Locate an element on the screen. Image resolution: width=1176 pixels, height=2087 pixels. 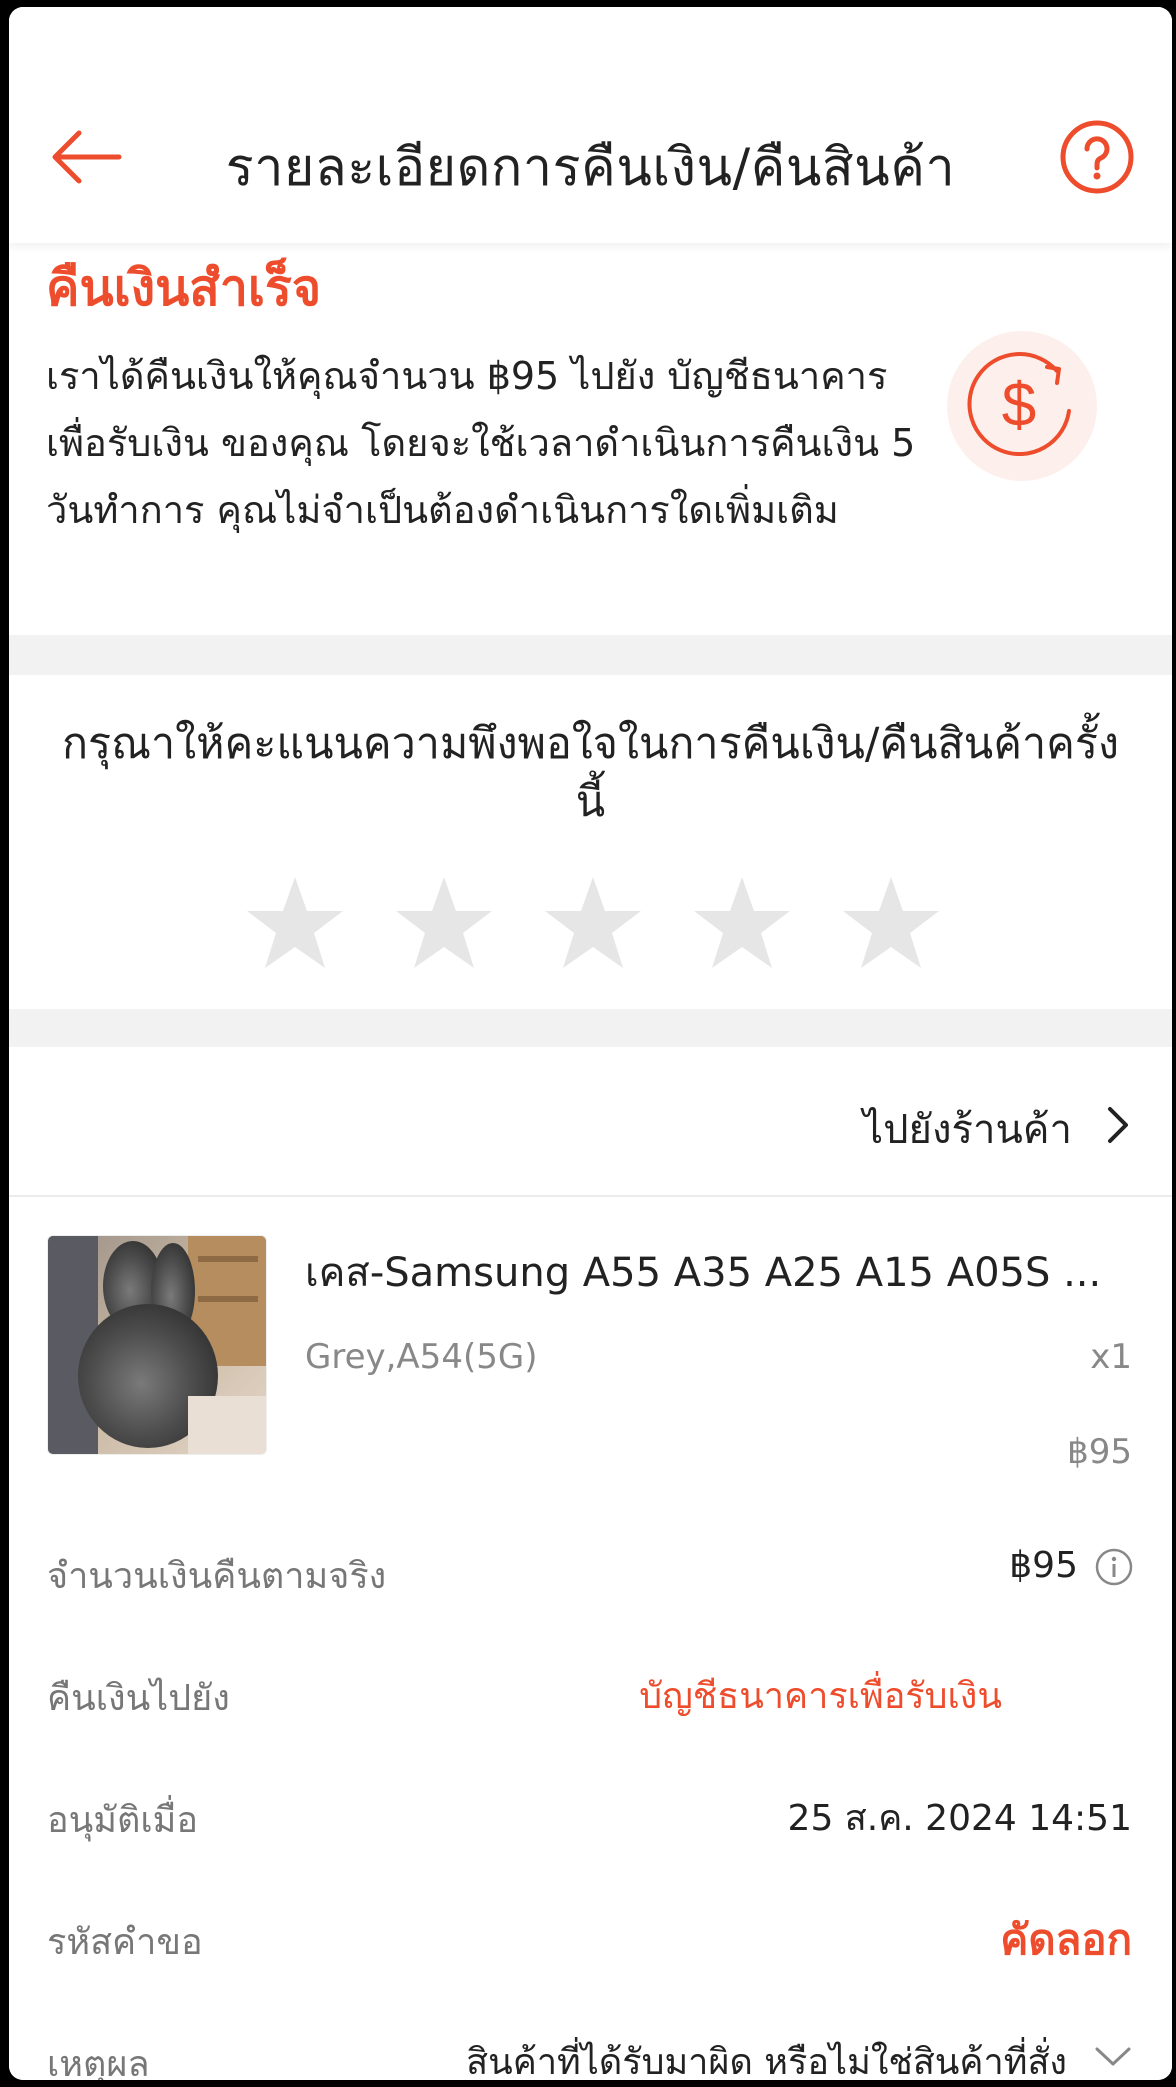
product-price: ฿95 is located at coordinates (1099, 1452).